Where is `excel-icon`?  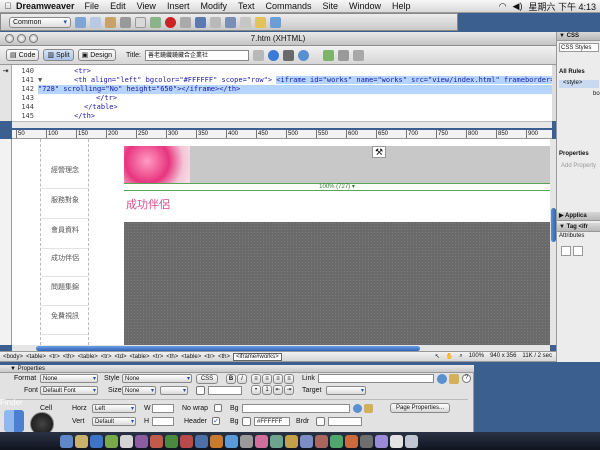
excel-icon is located at coordinates (336, 441).